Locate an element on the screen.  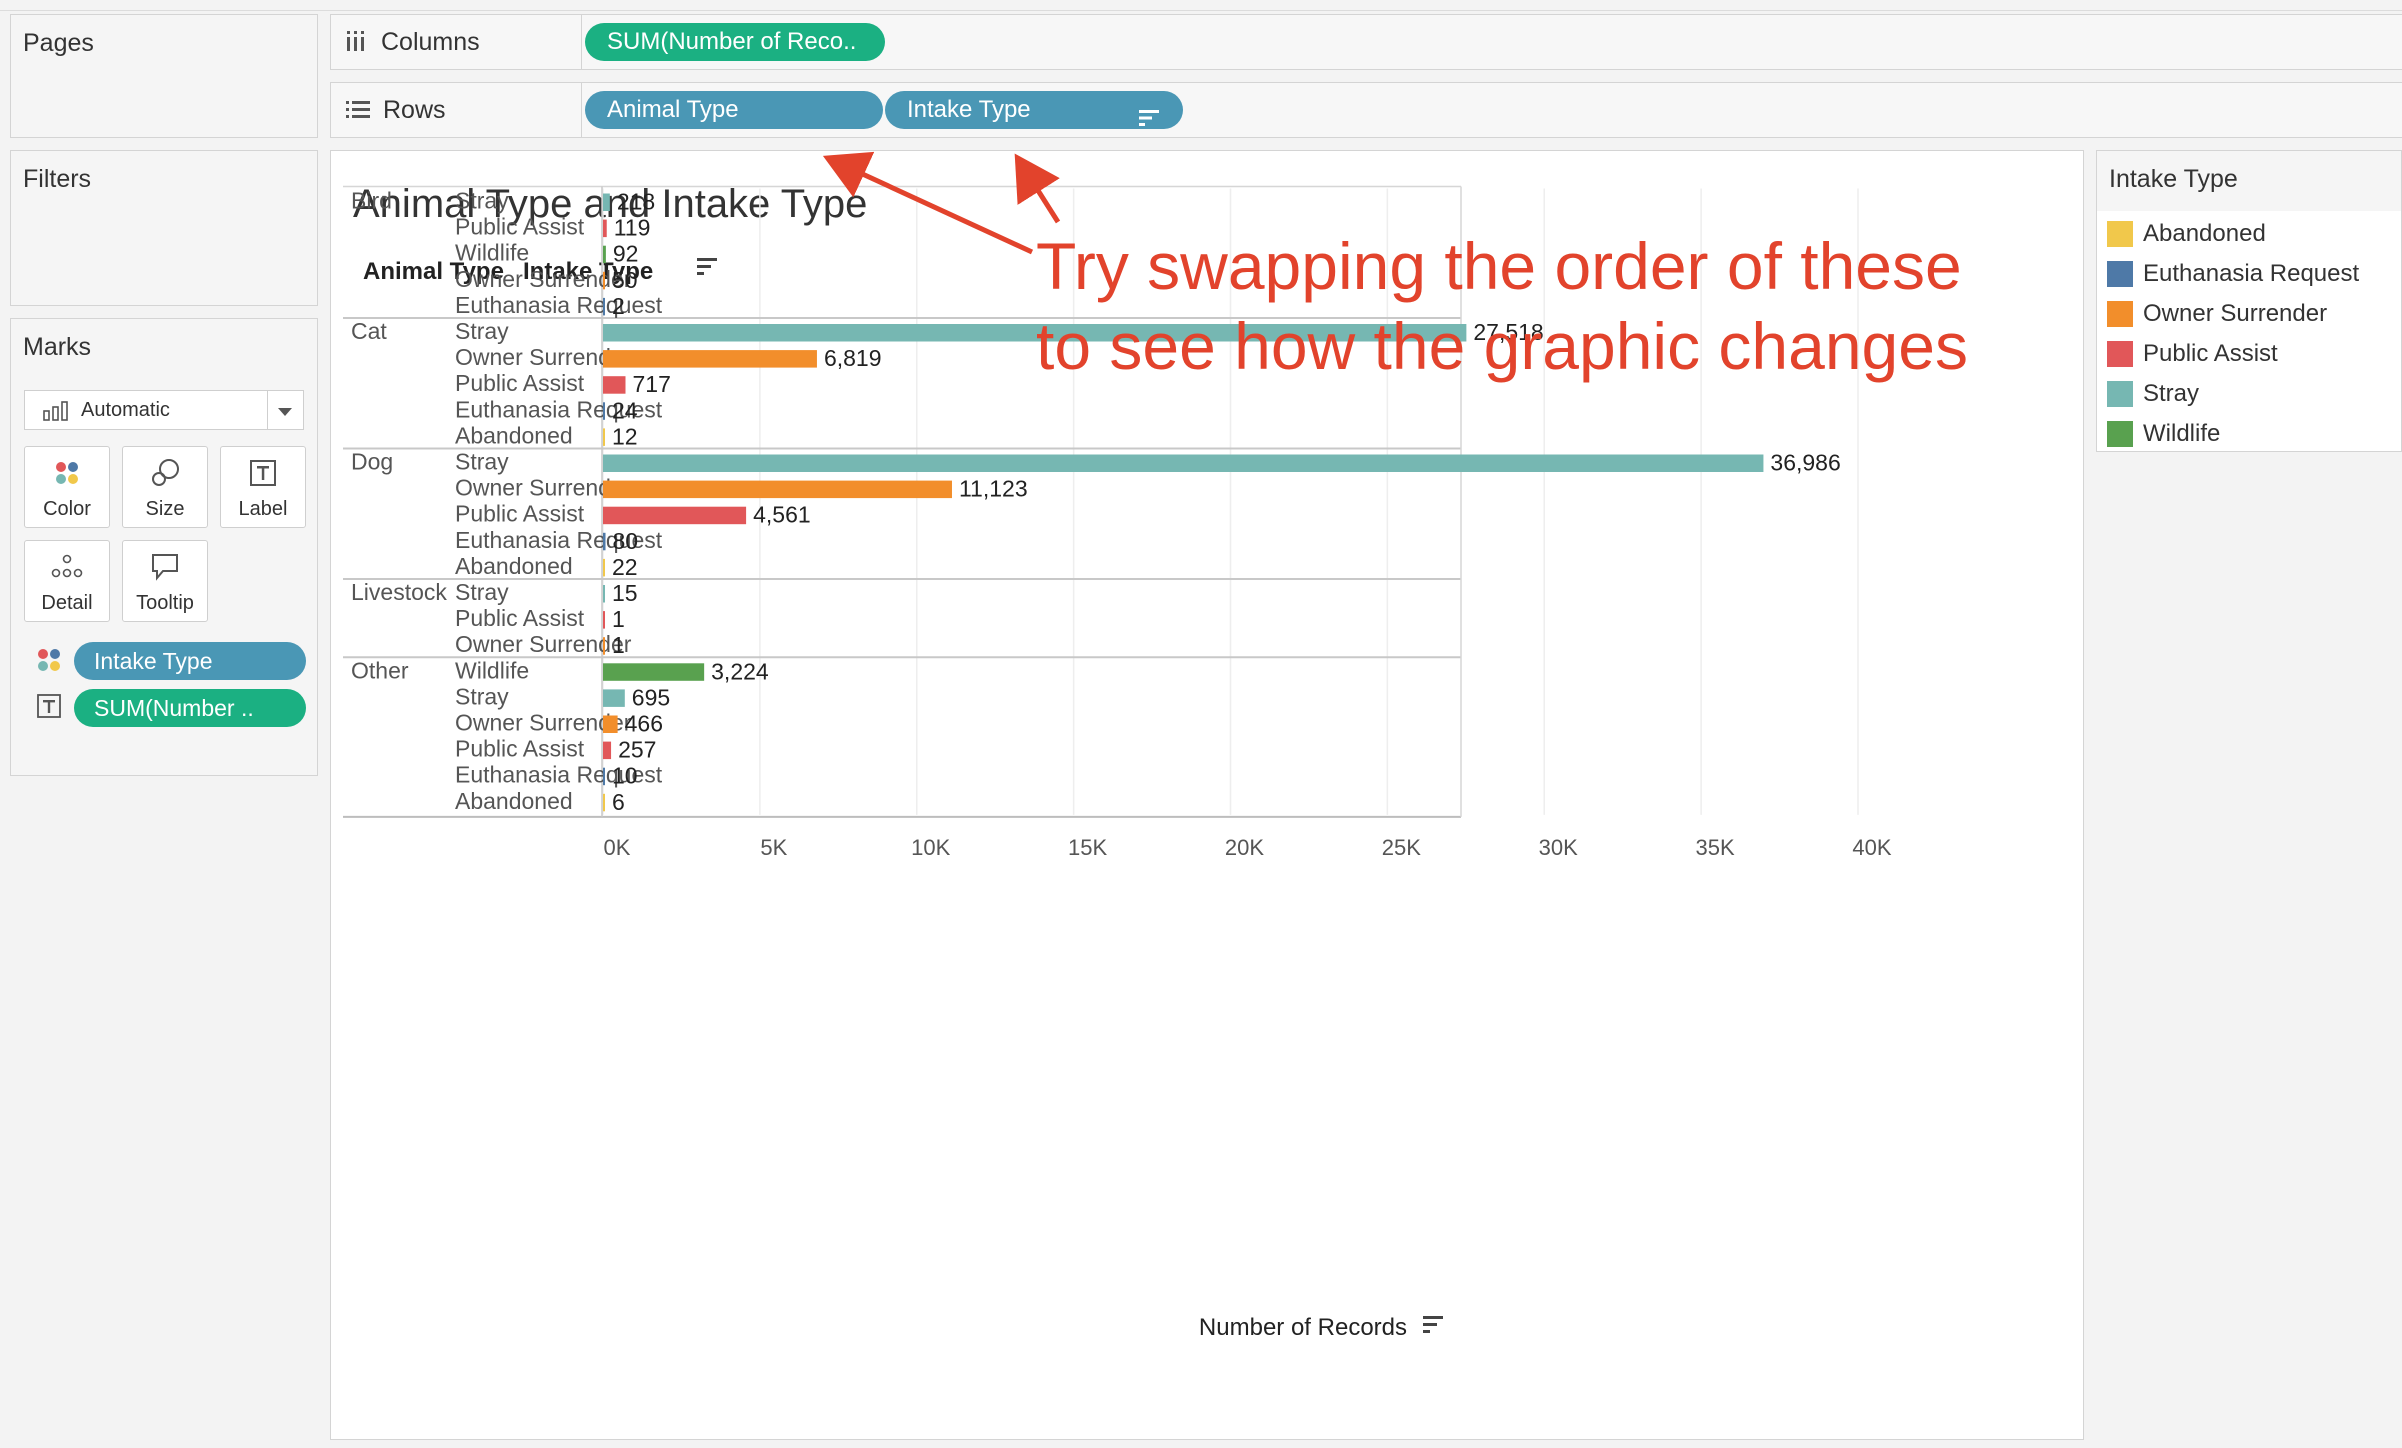
chart-title: Animal Type and Intake Type is located at coordinates (610, 204).